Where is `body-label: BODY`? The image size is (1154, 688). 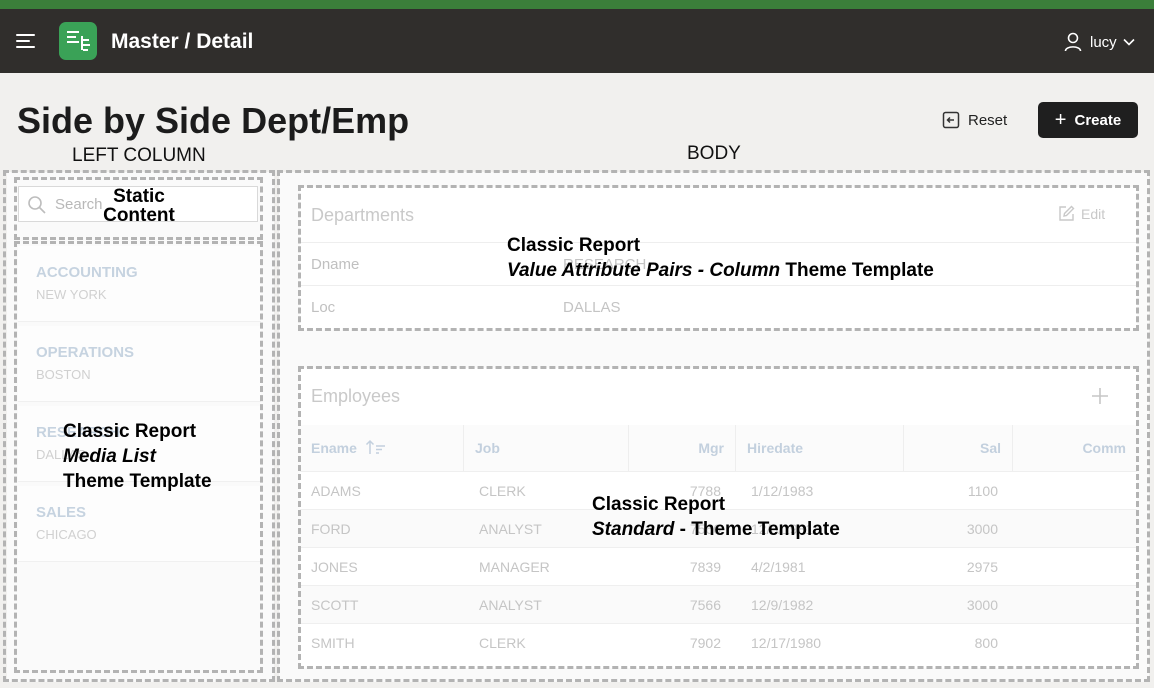
body-label: BODY is located at coordinates (714, 153).